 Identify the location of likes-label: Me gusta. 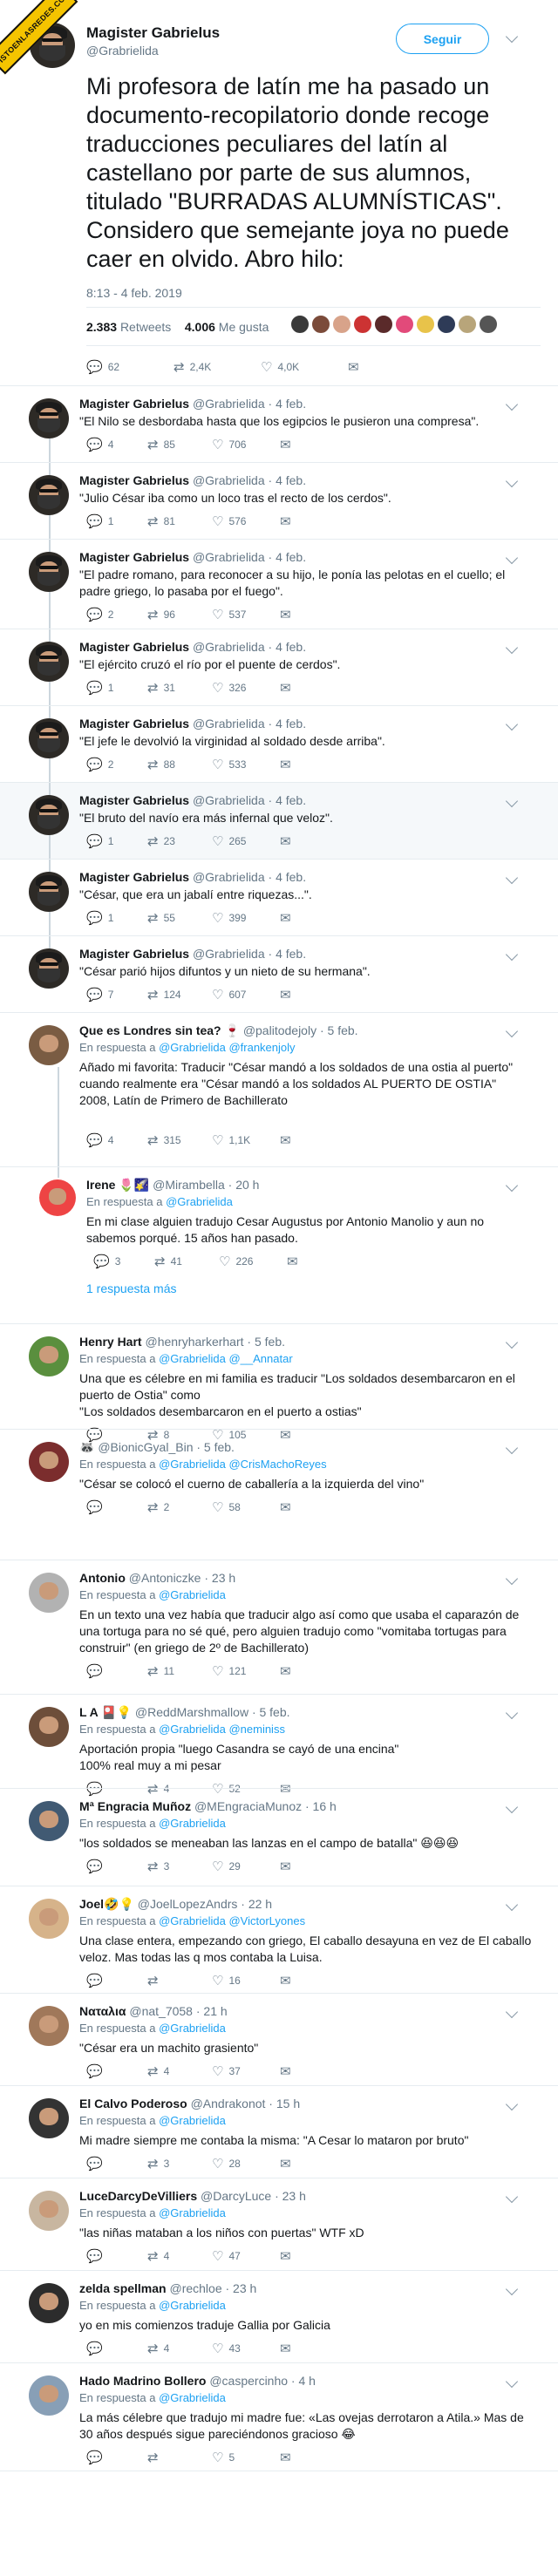
(244, 327).